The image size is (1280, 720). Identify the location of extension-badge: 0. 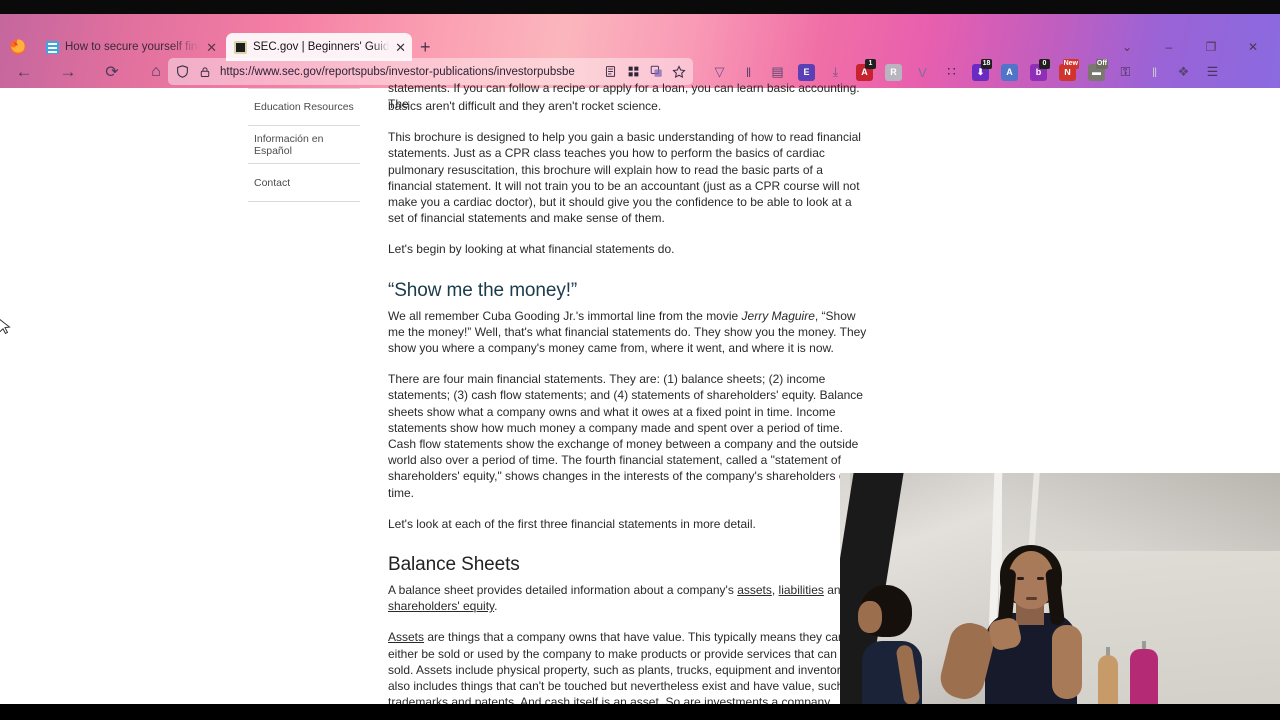
(1044, 64).